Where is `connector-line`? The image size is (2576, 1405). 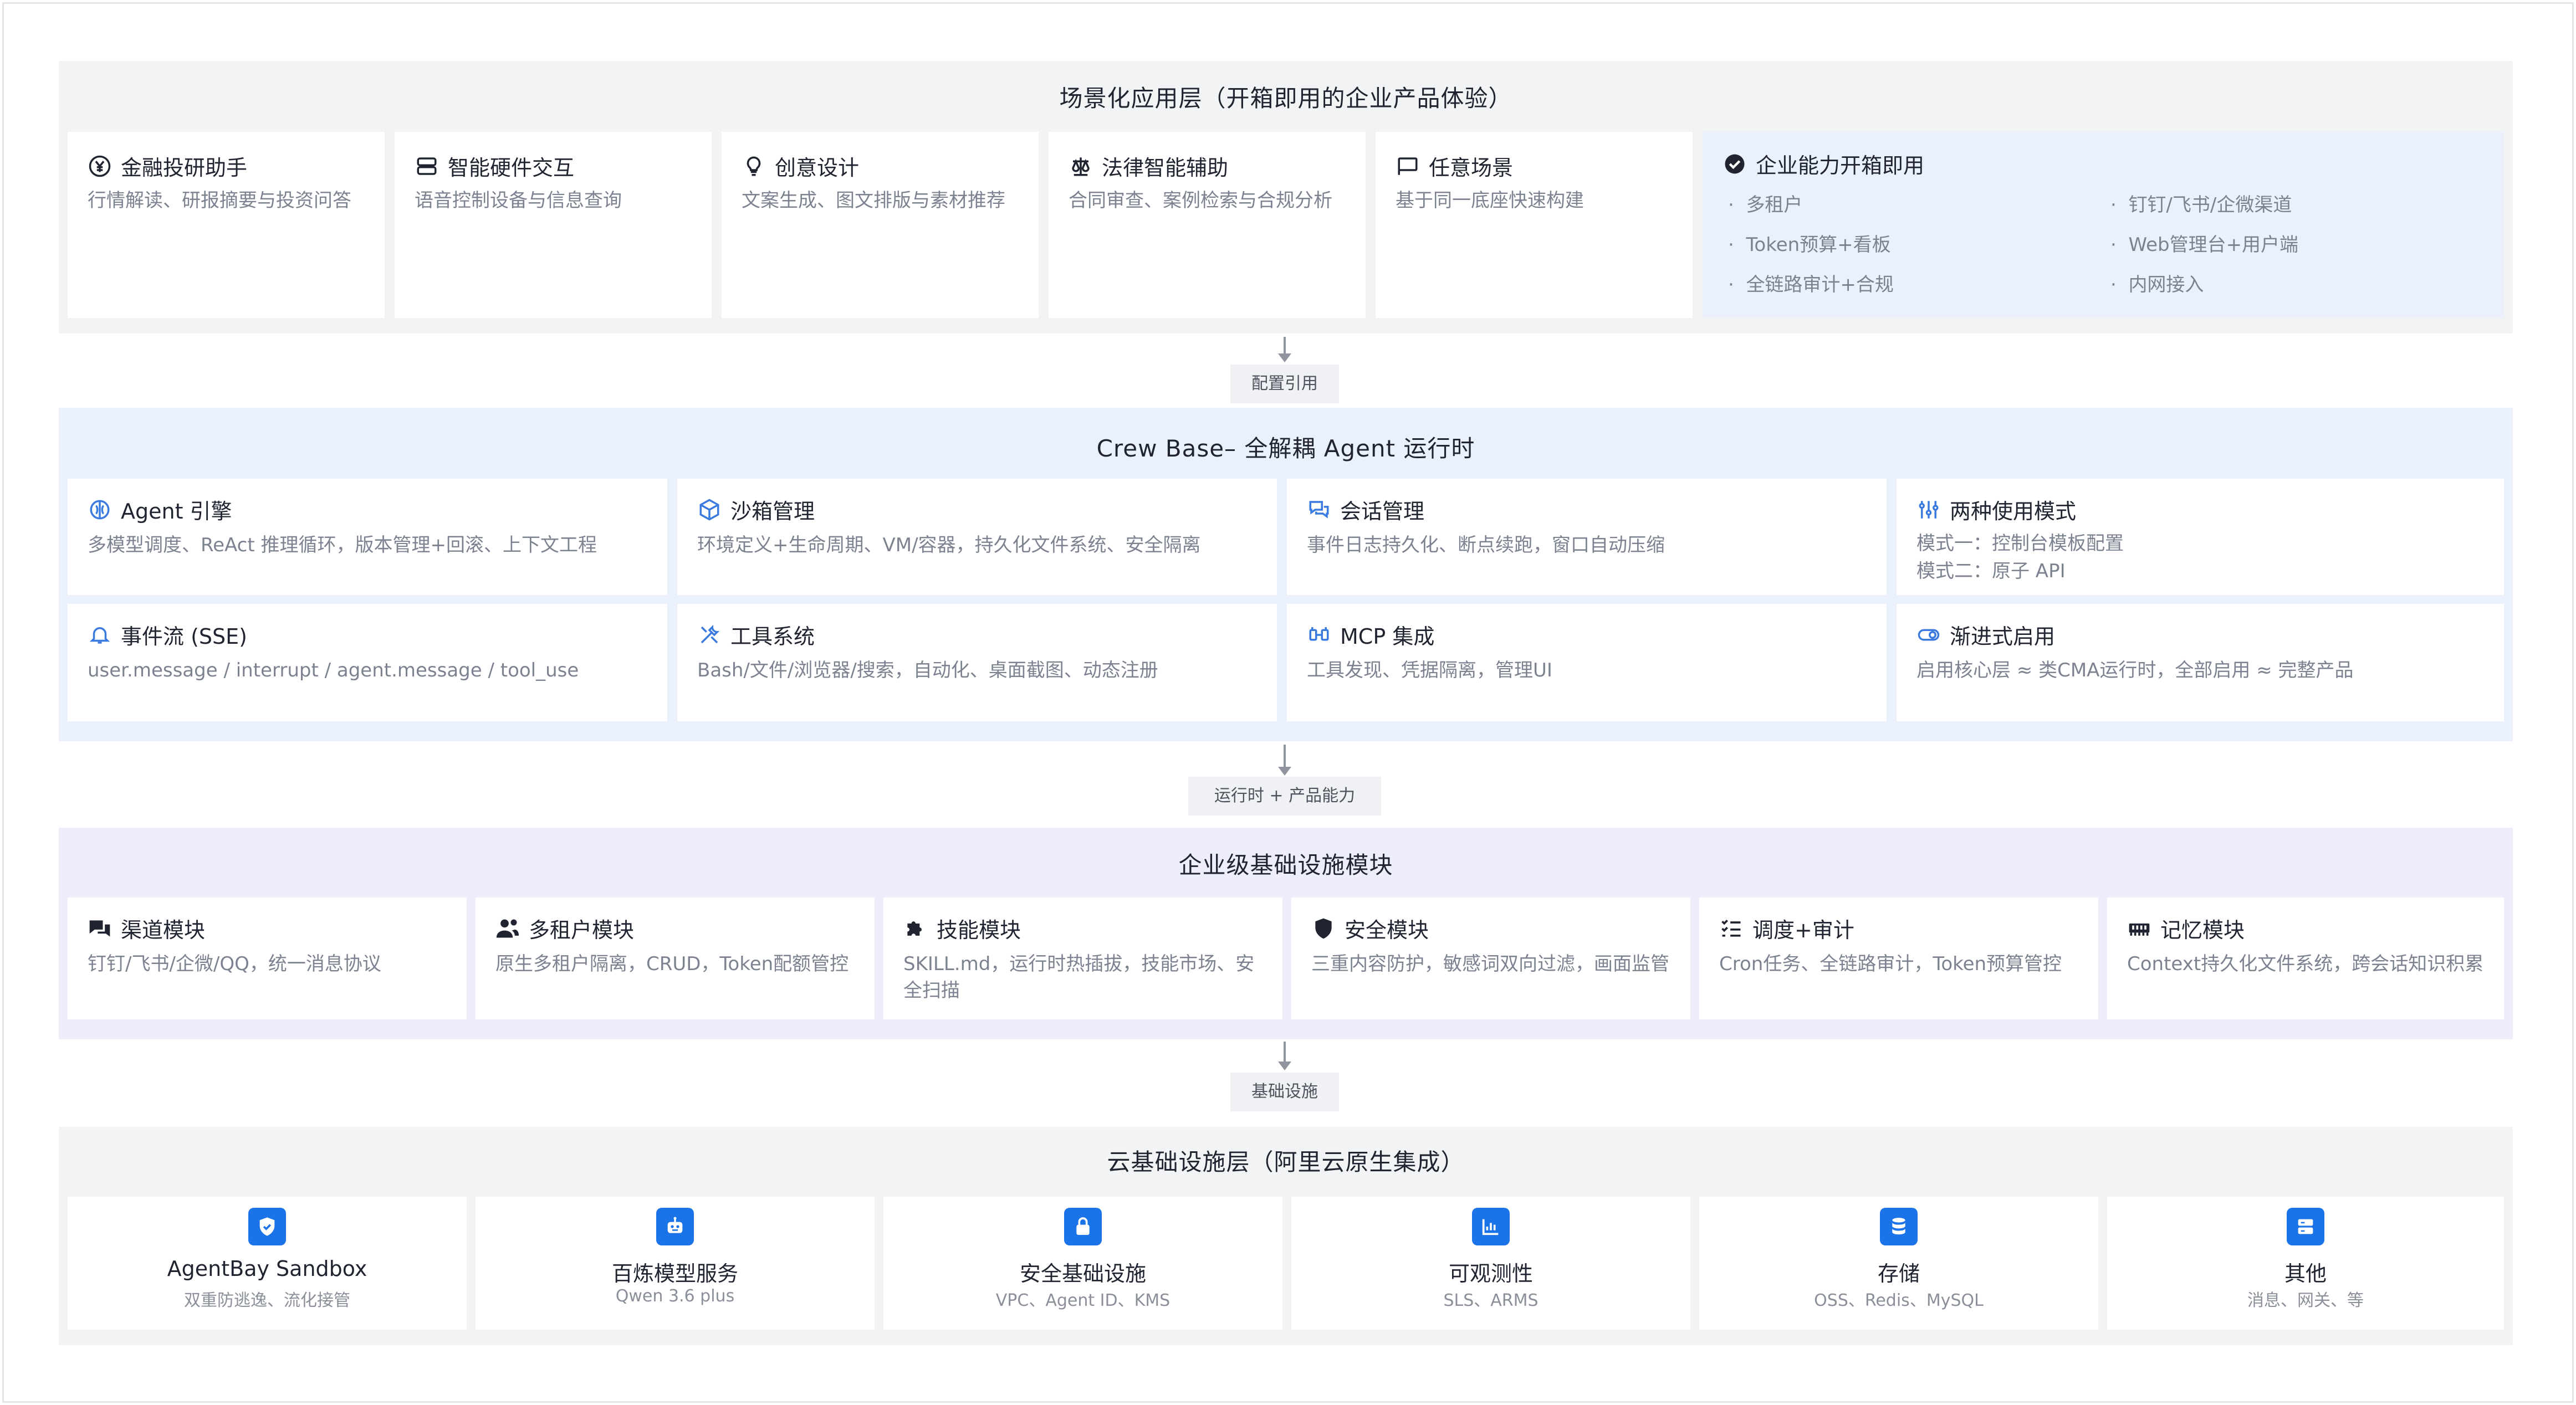
connector-line is located at coordinates (1285, 756).